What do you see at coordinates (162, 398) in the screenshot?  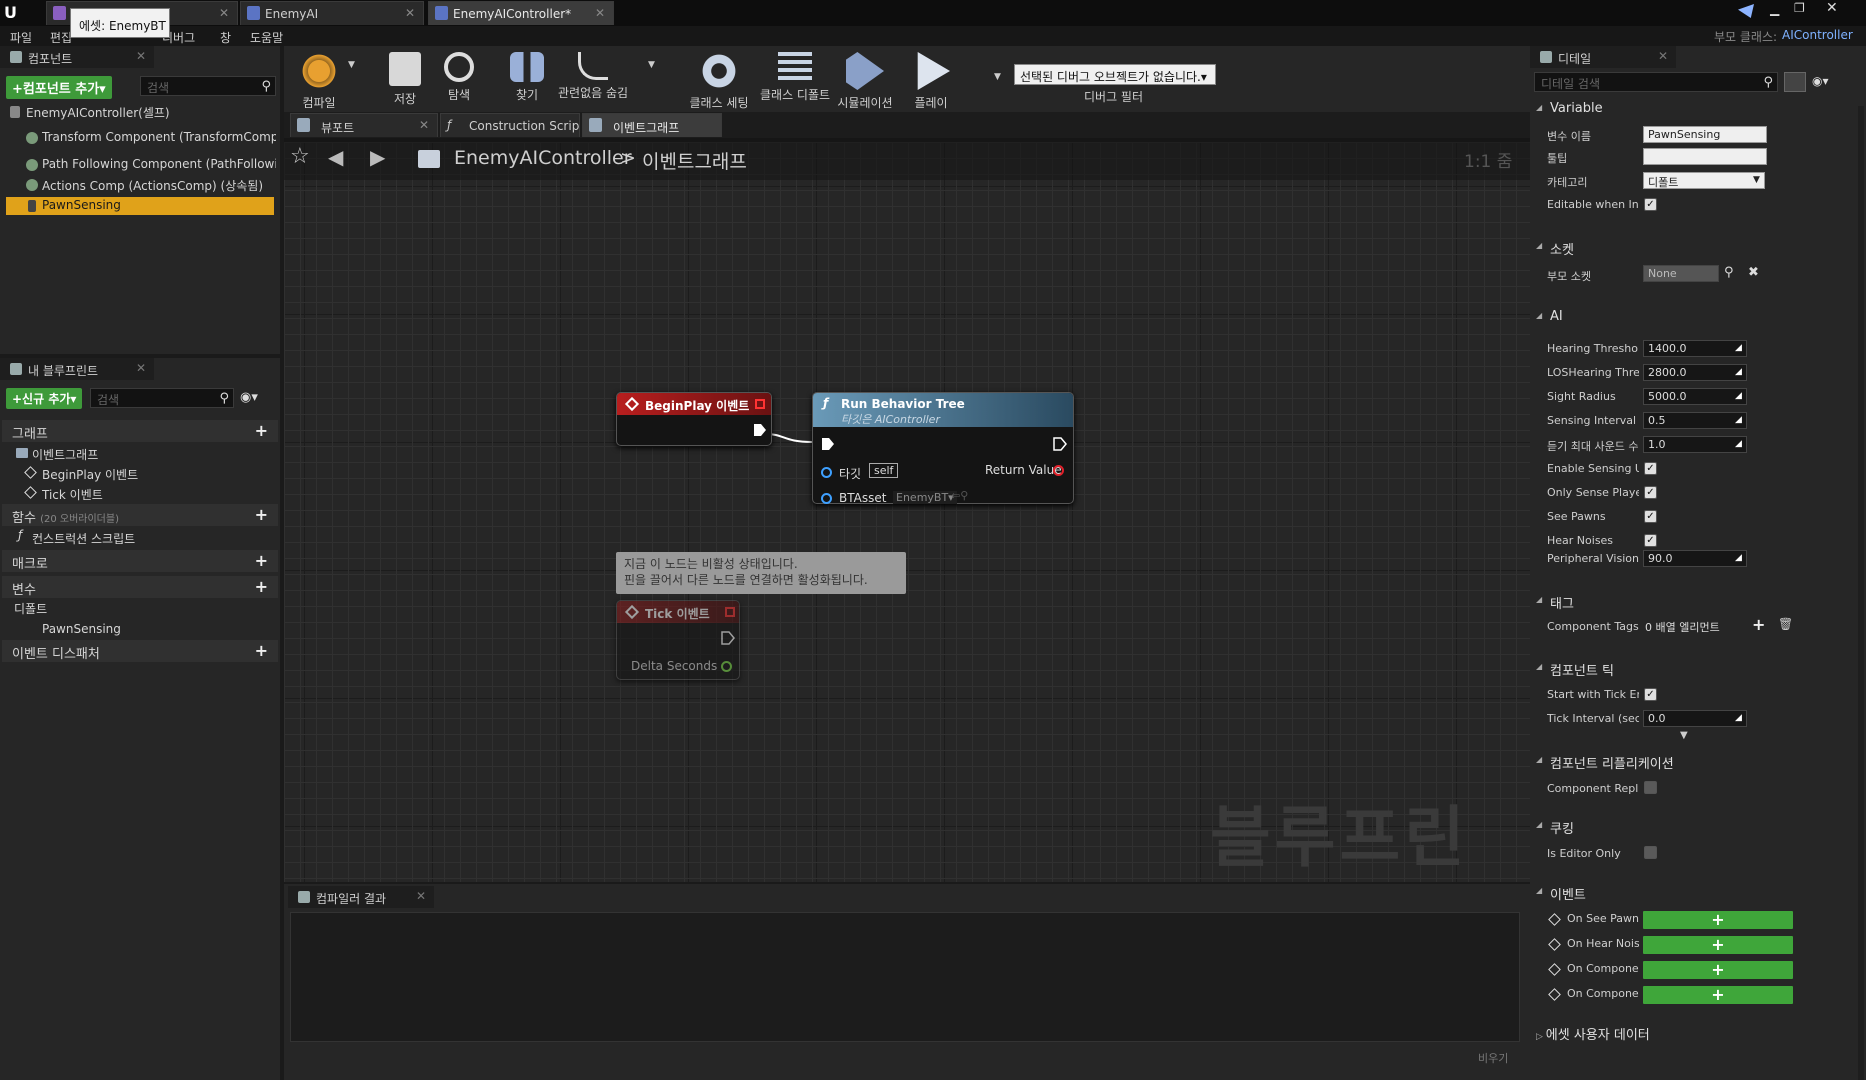 I see `blueprint-search-input: 검색 ⚲` at bounding box center [162, 398].